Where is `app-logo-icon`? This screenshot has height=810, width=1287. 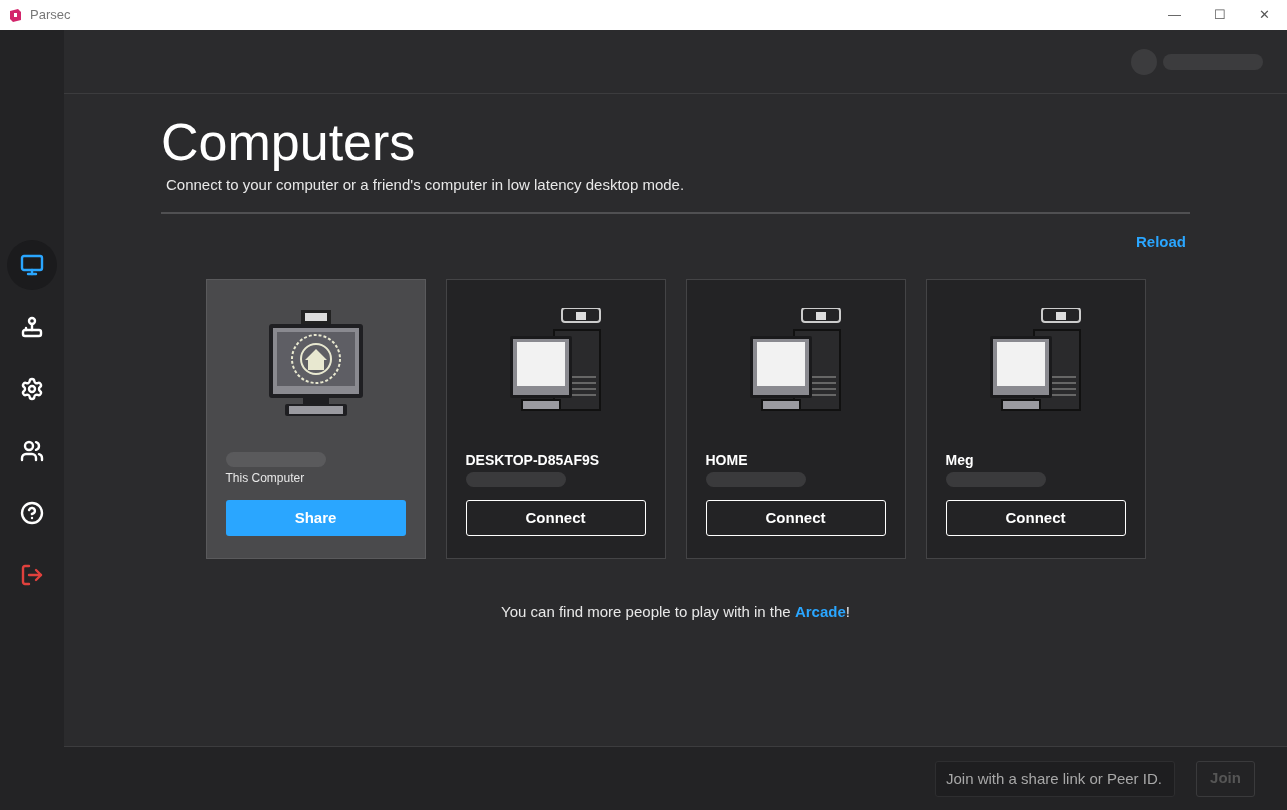 app-logo-icon is located at coordinates (15, 15).